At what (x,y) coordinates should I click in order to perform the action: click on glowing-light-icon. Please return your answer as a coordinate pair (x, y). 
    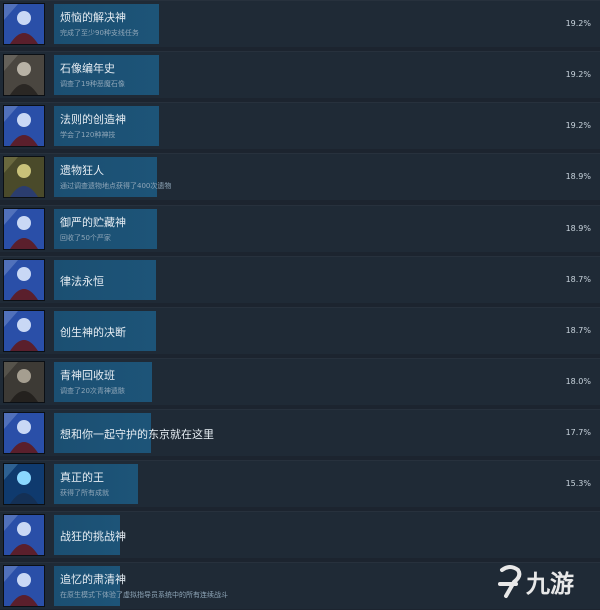
    Looking at the image, I should click on (24, 484).